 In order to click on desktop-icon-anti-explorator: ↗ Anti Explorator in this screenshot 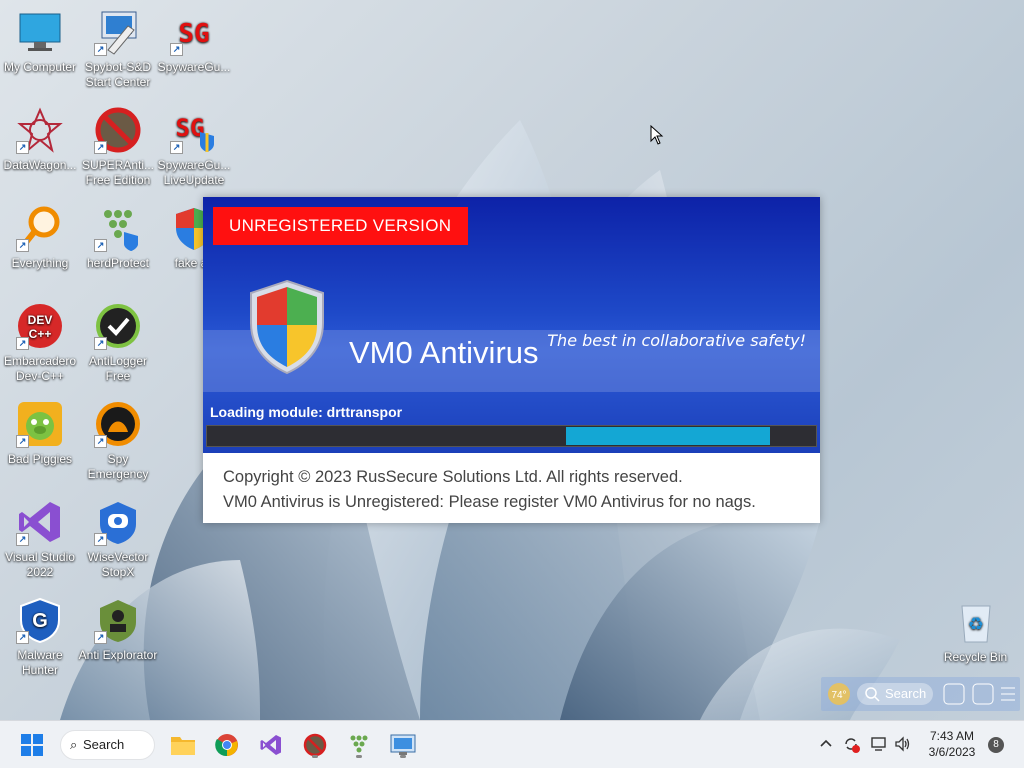, I will do `click(118, 629)`.